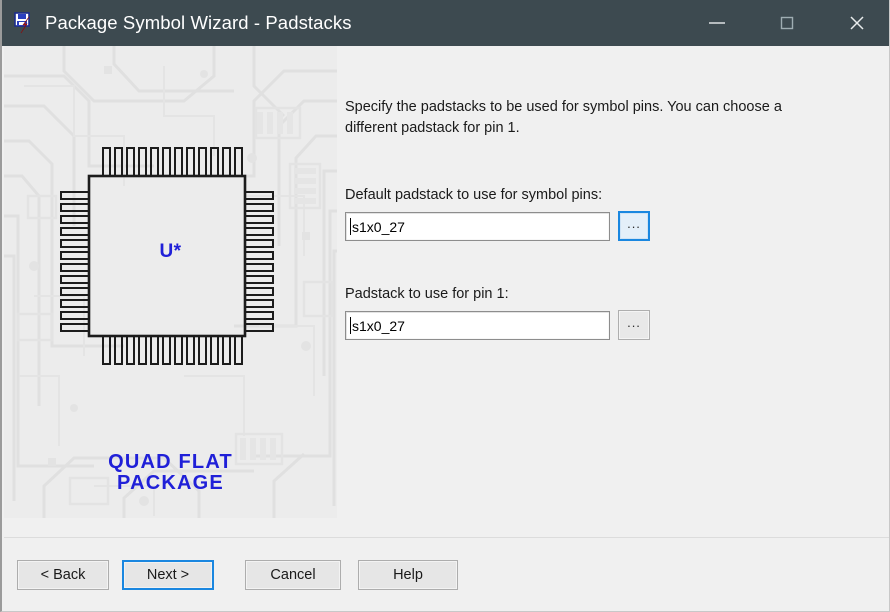 The width and height of the screenshot is (890, 612). I want to click on back-button: < Back, so click(63, 575).